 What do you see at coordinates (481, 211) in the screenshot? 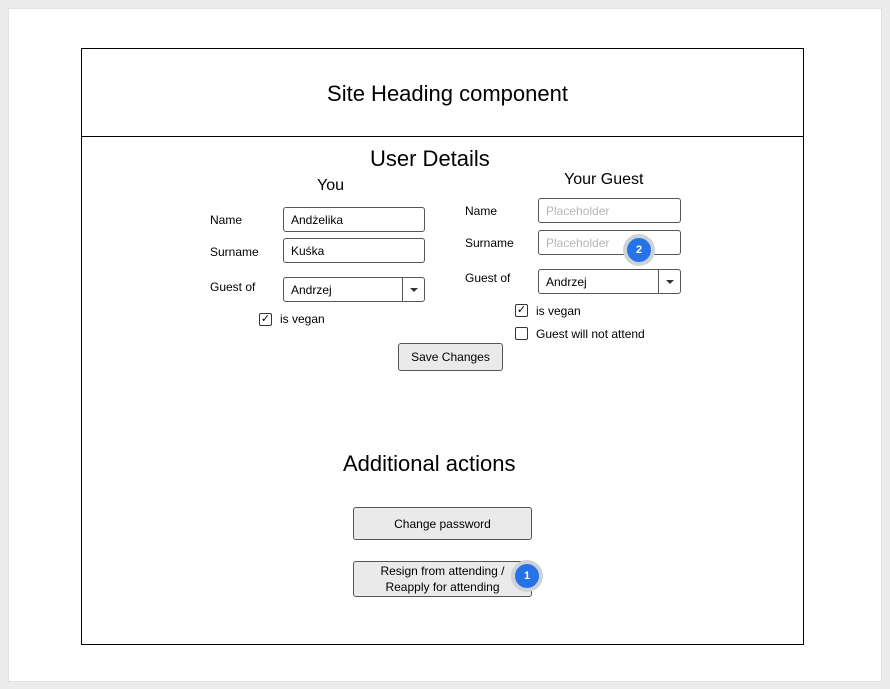
I see `guest-name-label: Name` at bounding box center [481, 211].